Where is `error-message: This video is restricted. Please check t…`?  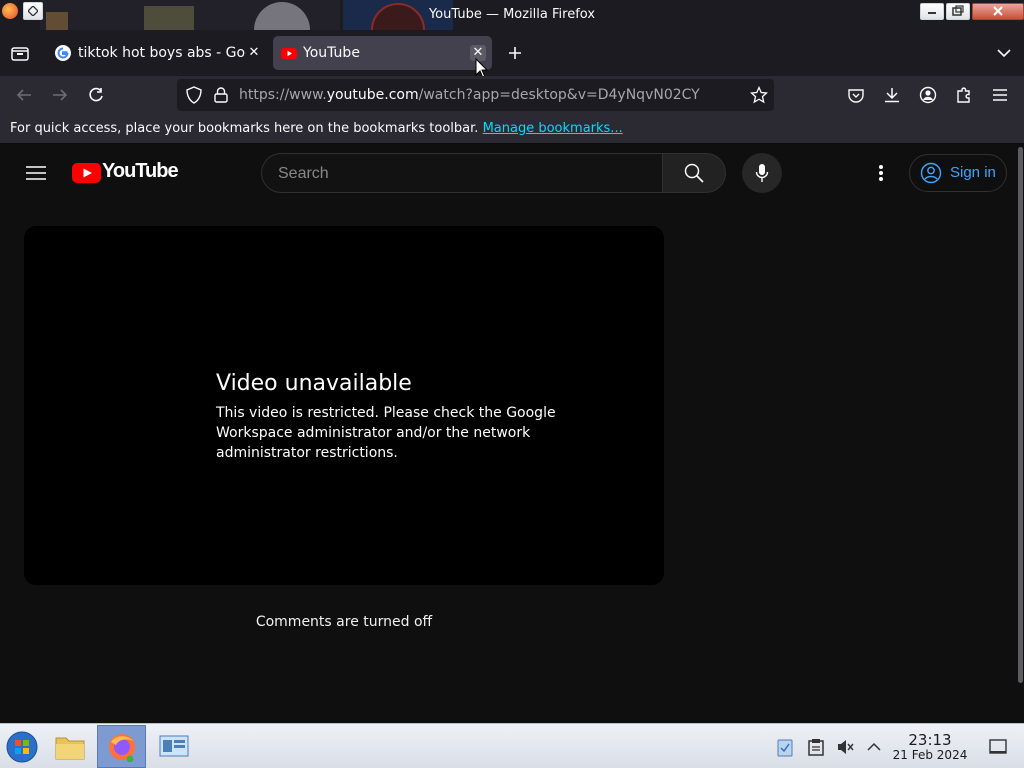
error-message: This video is restricted. Please check t… is located at coordinates (386, 433).